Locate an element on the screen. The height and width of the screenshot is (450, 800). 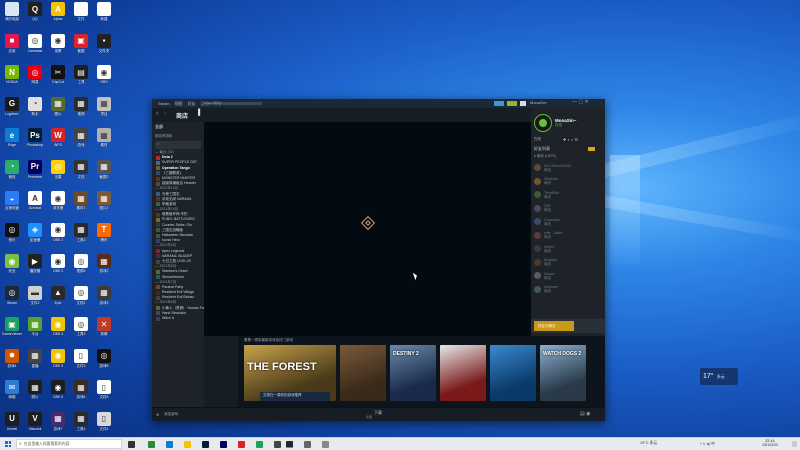
clock: 22:14 2021/11/23 is located at coordinates (770, 443).